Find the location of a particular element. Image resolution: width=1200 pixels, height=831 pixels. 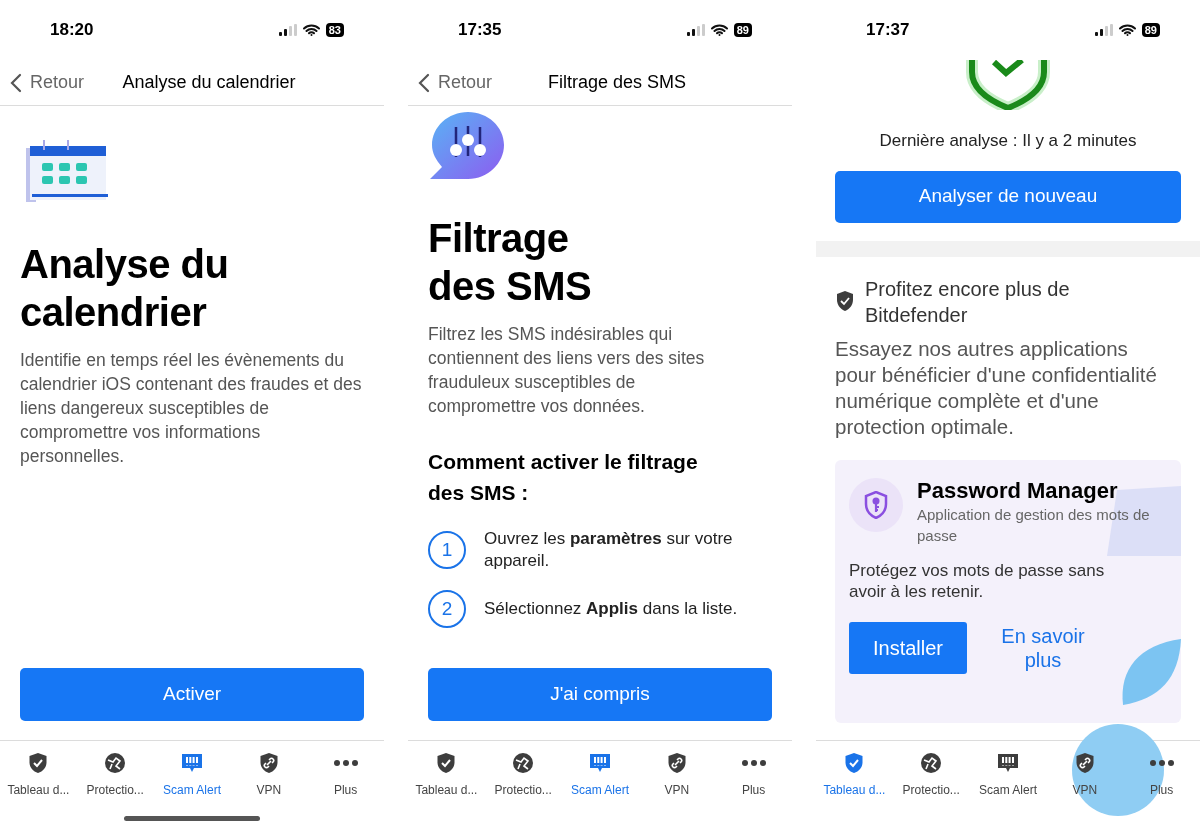

install-button: Installer is located at coordinates (908, 647).